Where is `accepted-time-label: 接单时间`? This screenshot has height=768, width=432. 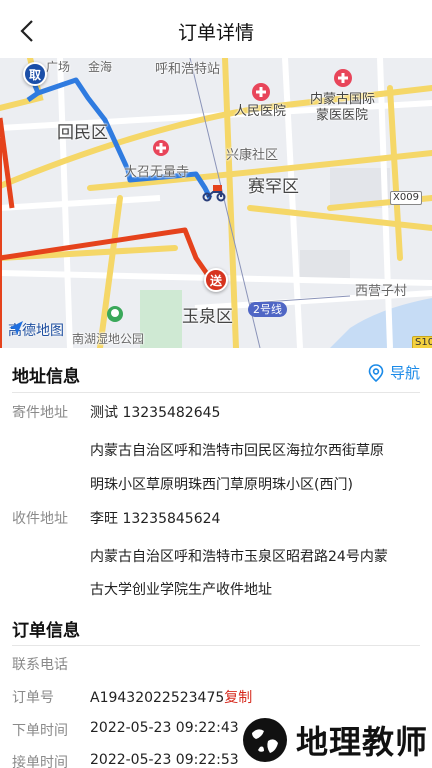
accepted-time-label: 接单时间 is located at coordinates (40, 761).